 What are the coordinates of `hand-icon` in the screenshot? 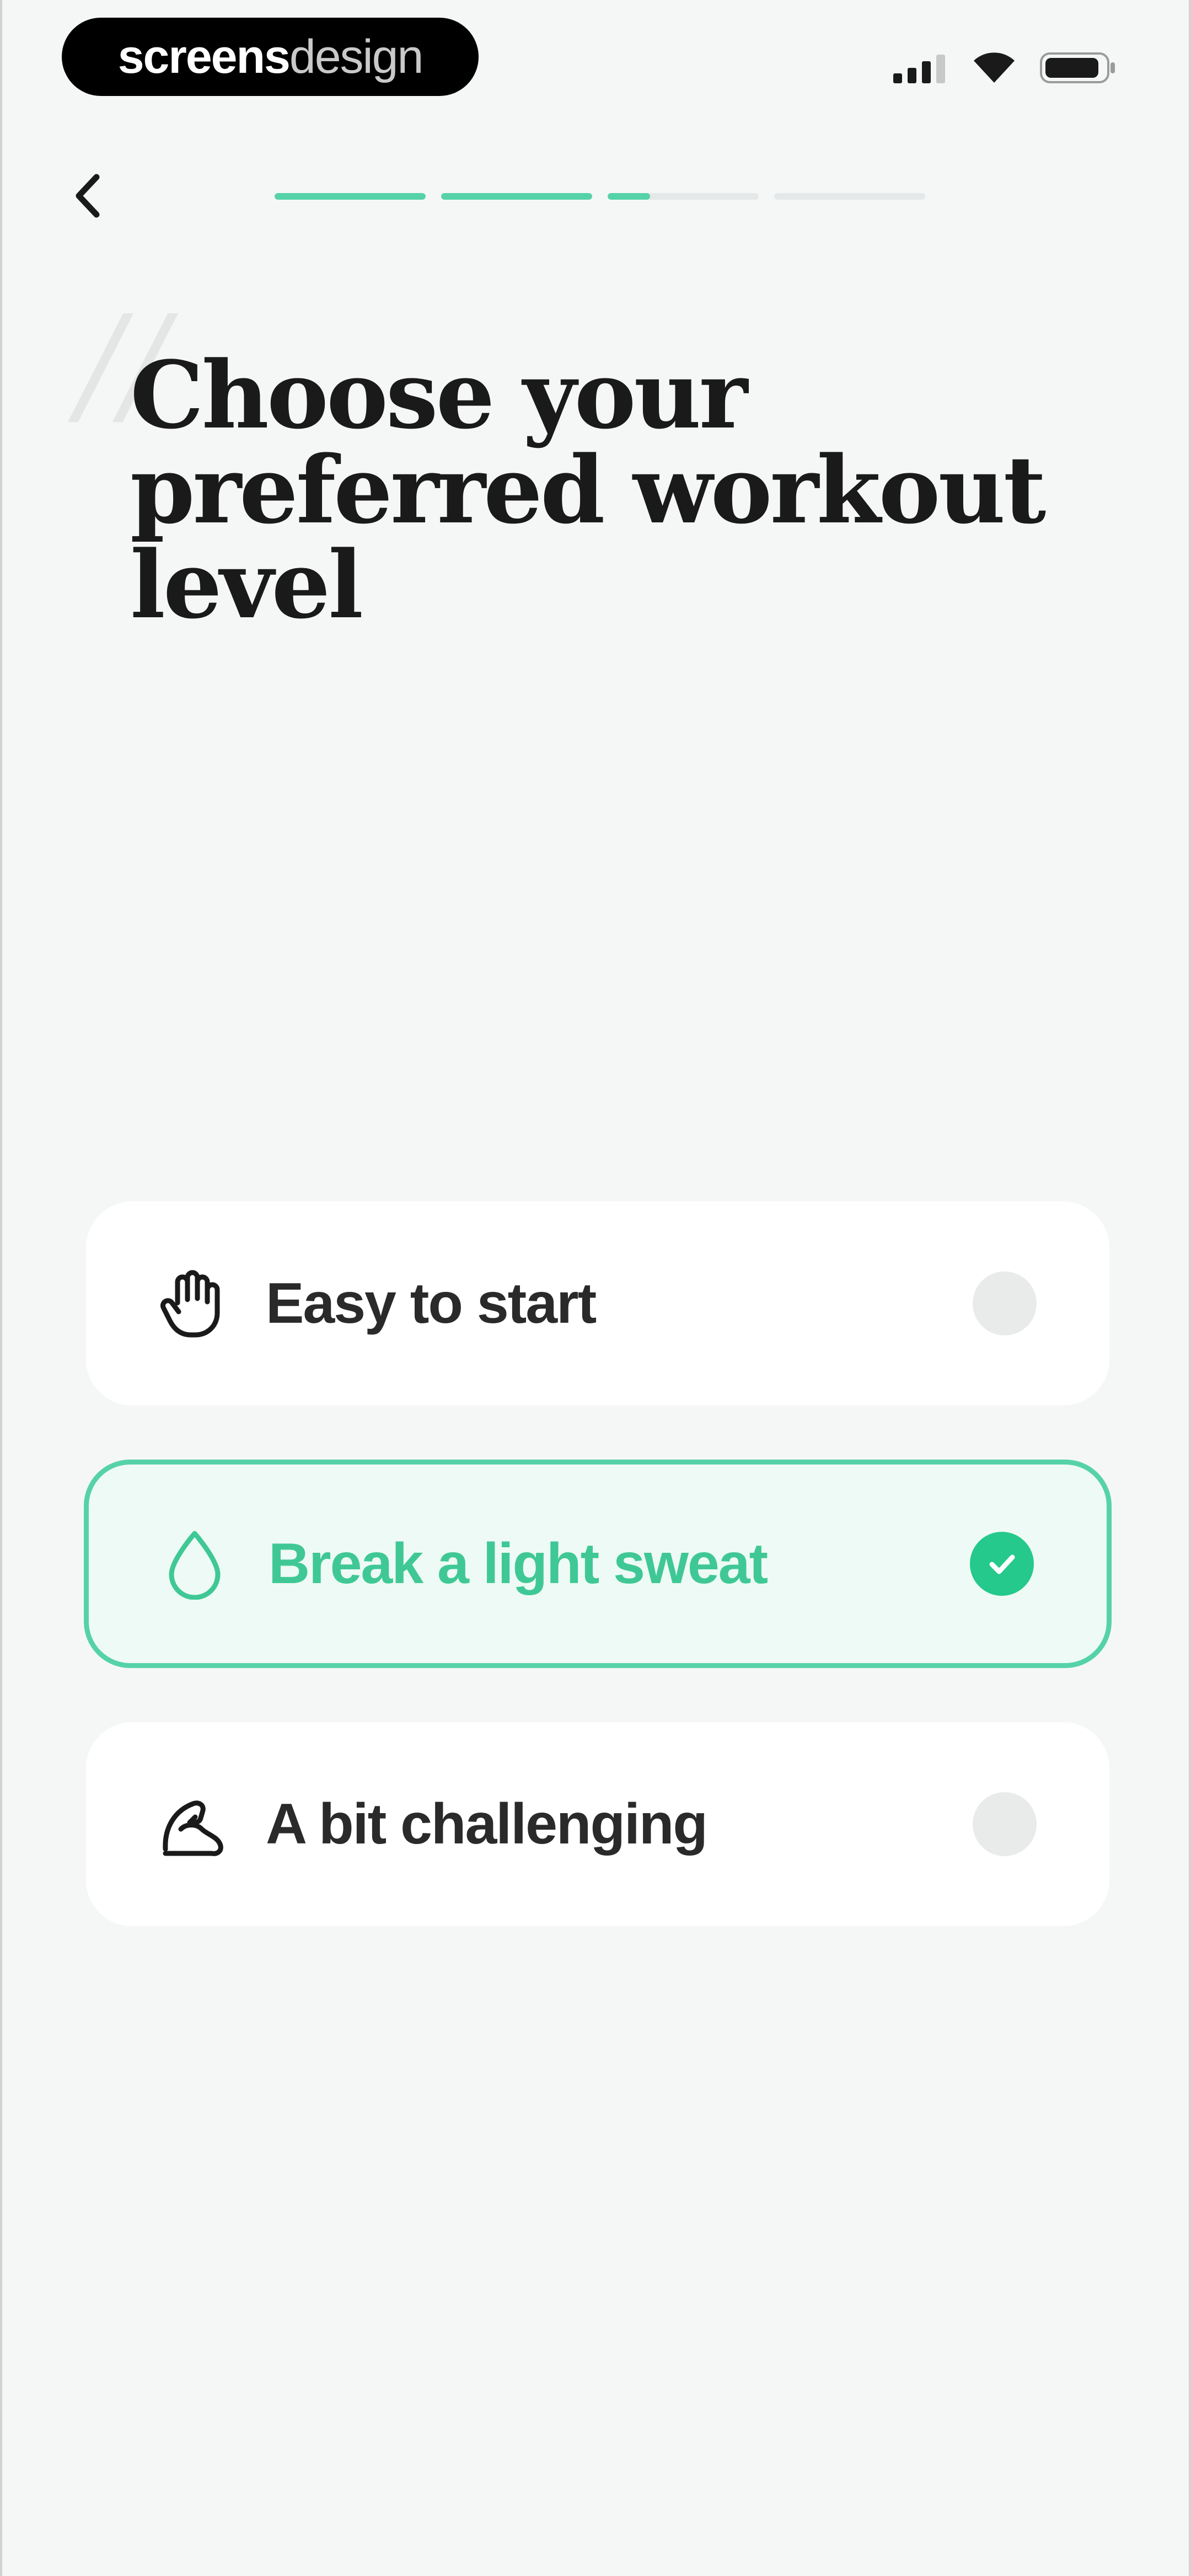 It's located at (192, 1303).